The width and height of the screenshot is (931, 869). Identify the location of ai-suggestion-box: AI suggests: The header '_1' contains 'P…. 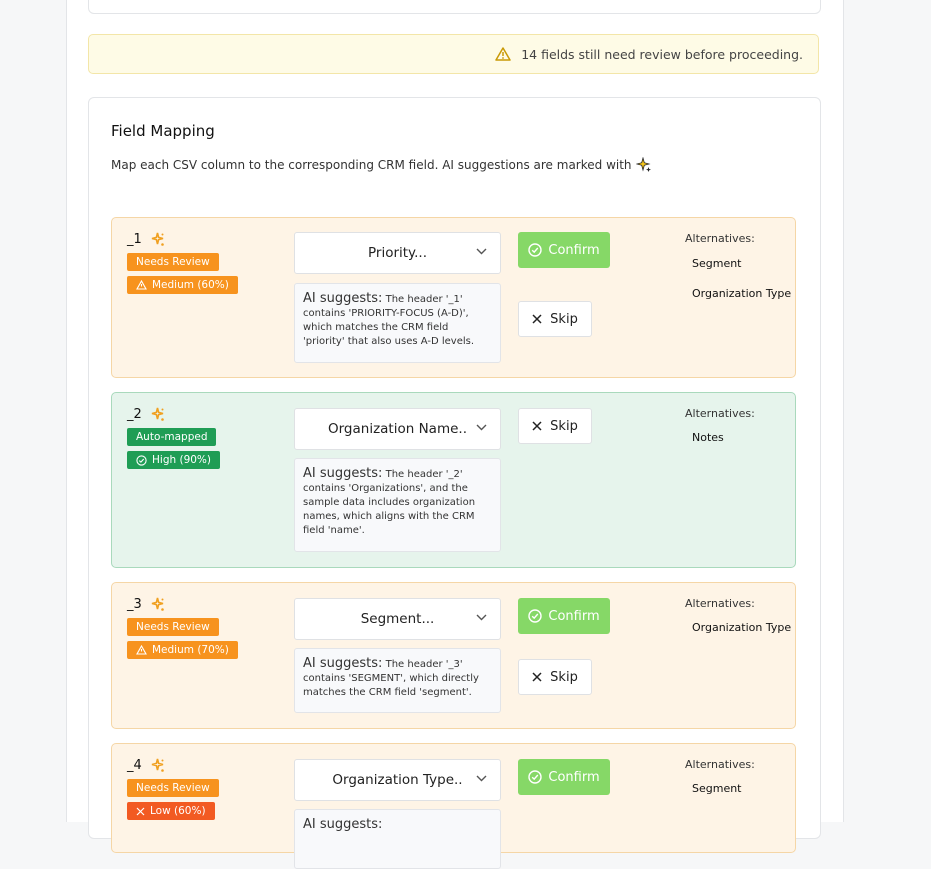
(397, 323).